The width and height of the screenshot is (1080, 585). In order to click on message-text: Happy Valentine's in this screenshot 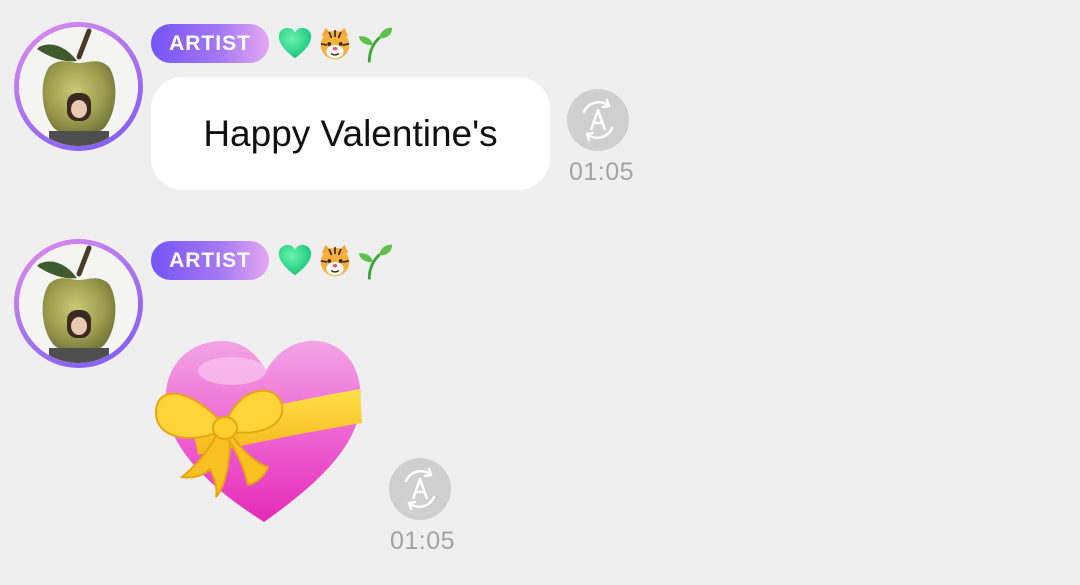, I will do `click(350, 133)`.